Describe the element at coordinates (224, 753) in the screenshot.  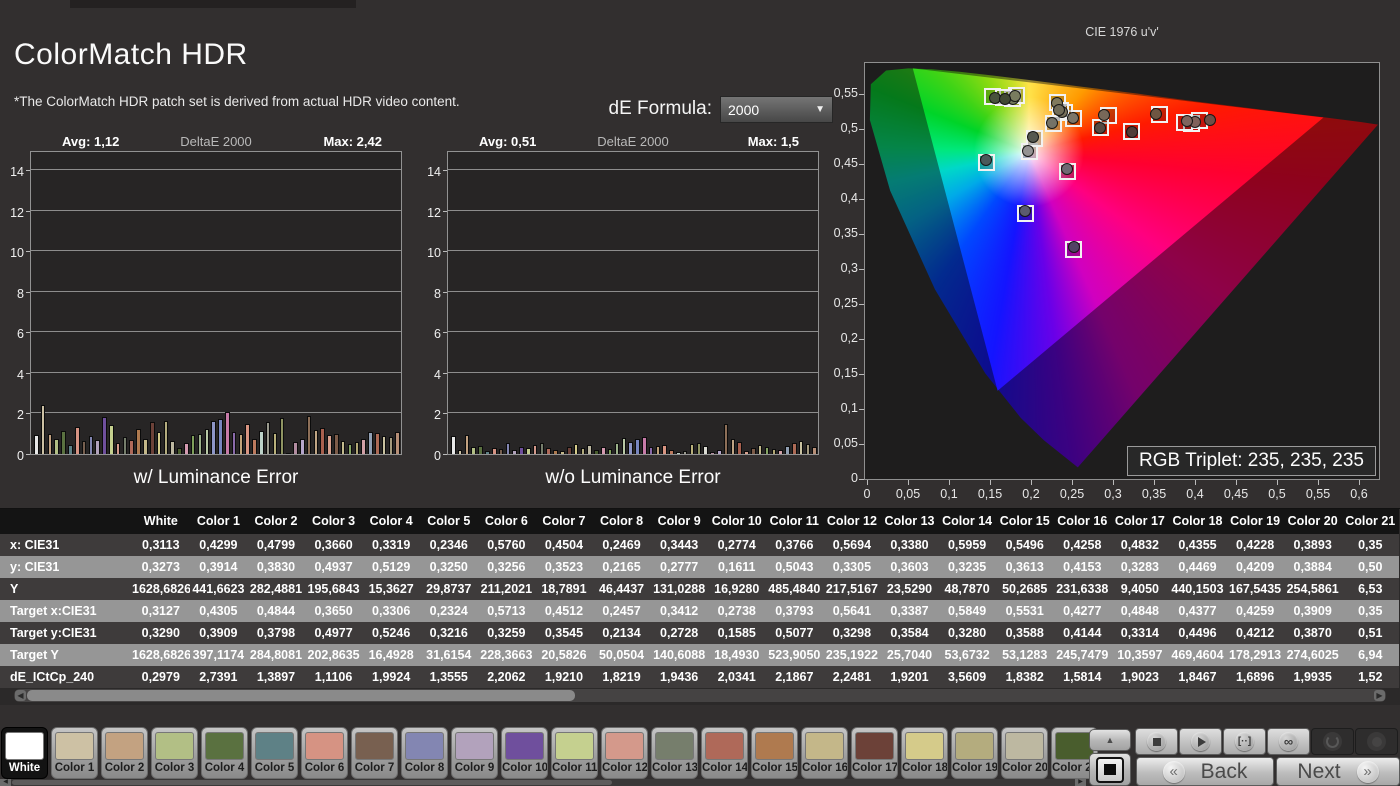
I see `patch-tab-color-4: Color 4` at that location.